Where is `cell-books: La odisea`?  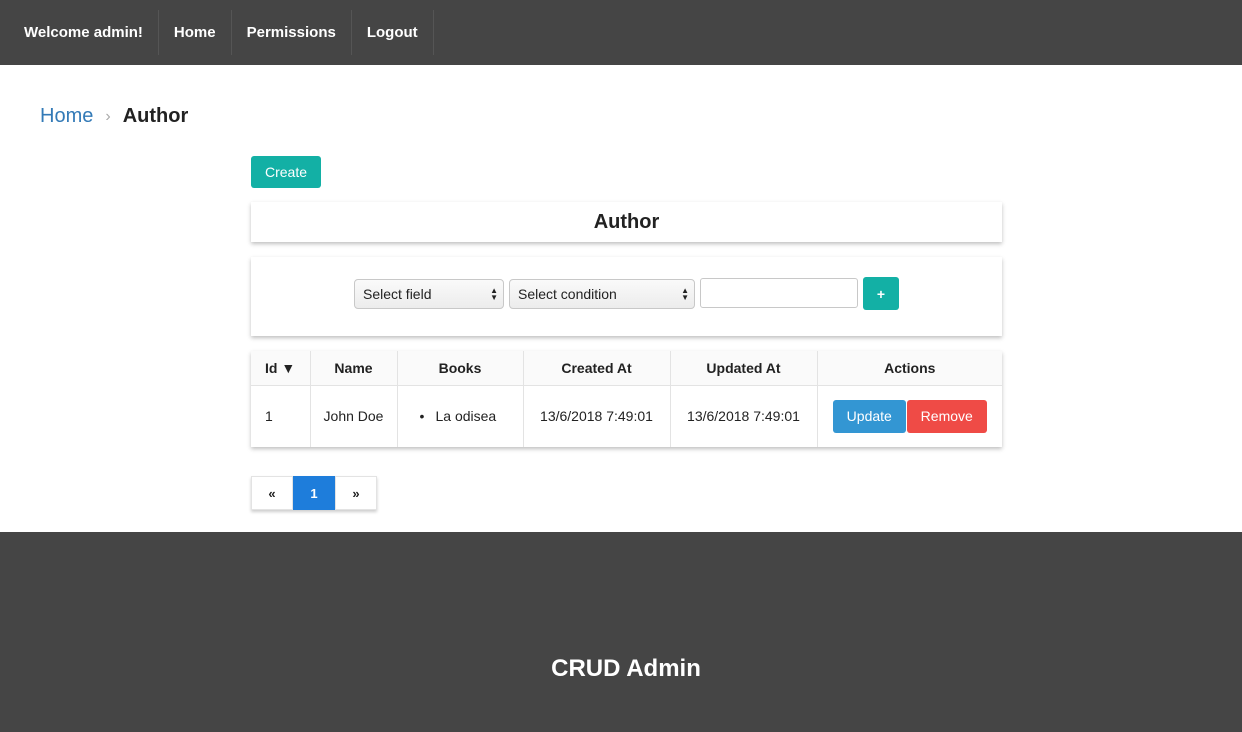
cell-books: La odisea is located at coordinates (460, 416).